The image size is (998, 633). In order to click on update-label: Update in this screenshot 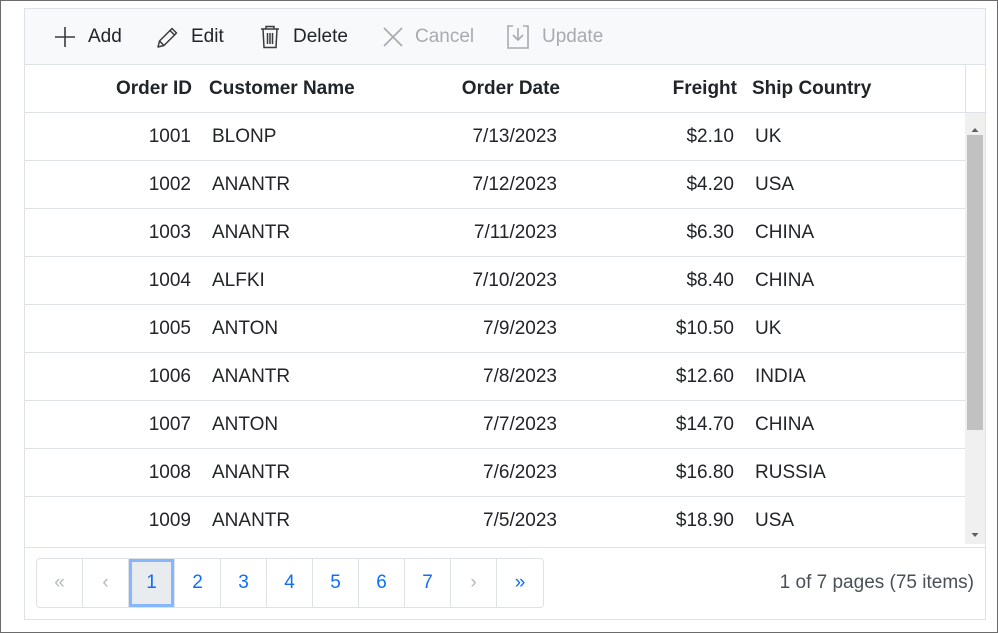, I will do `click(573, 36)`.